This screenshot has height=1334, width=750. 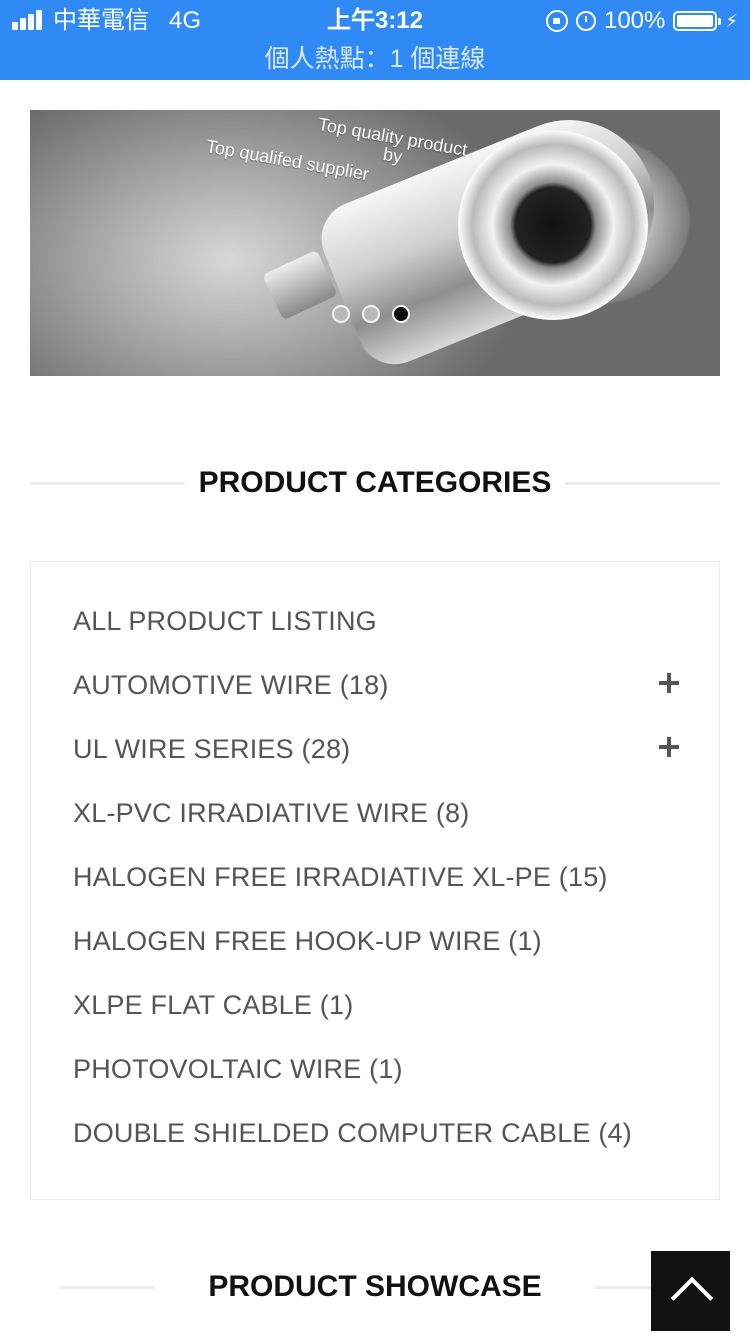 I want to click on status-bar: 中華電信 4G 上午3:12 100% ⚡ 個人熱點：1 個連線, so click(x=375, y=40).